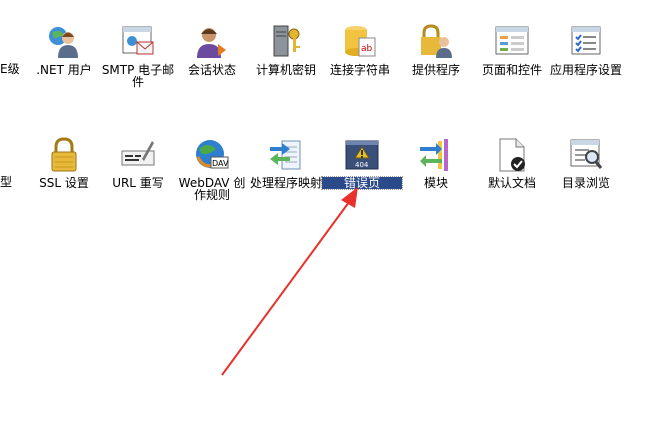 This screenshot has width=659, height=422. Describe the element at coordinates (64, 183) in the screenshot. I see `feature-label: SSL 设置` at that location.